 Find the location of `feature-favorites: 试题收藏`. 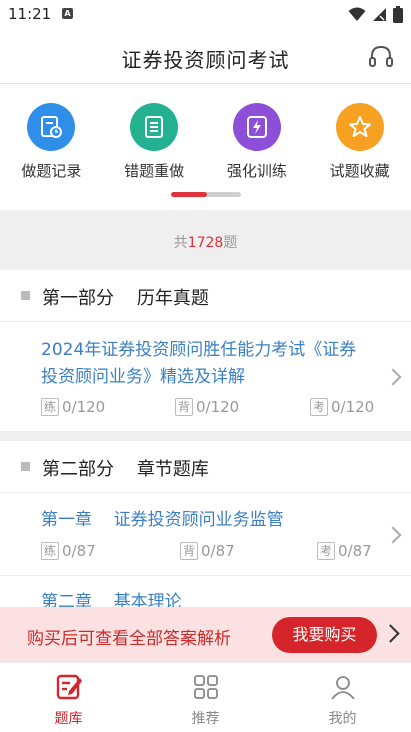

feature-favorites: 试题收藏 is located at coordinates (359, 146).